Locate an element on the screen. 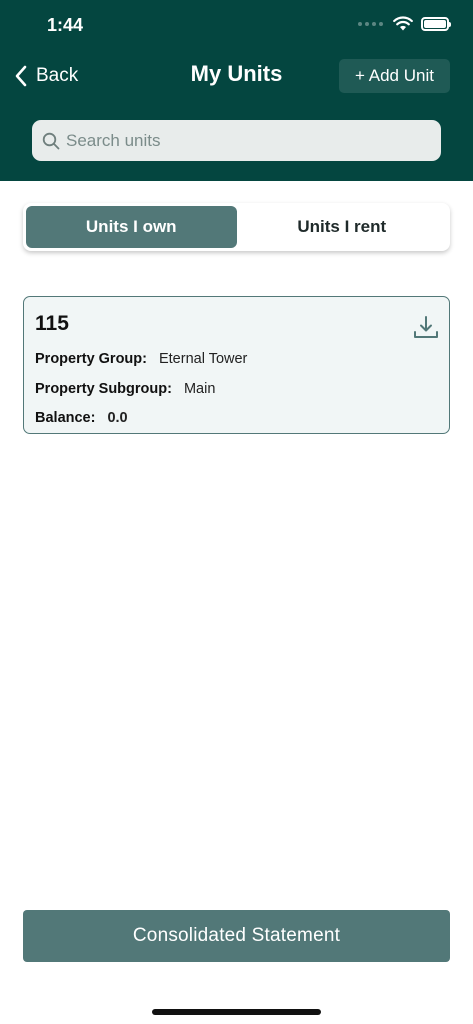 The width and height of the screenshot is (473, 1024). status-time: 1:44 is located at coordinates (65, 25).